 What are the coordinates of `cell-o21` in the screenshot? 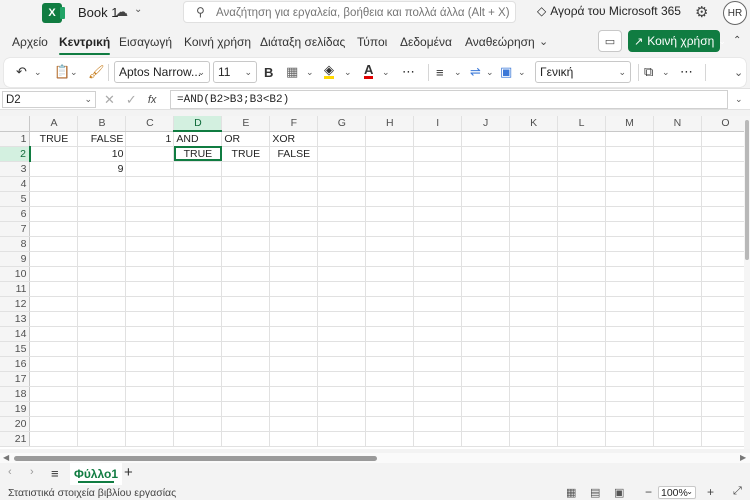 It's located at (725, 439).